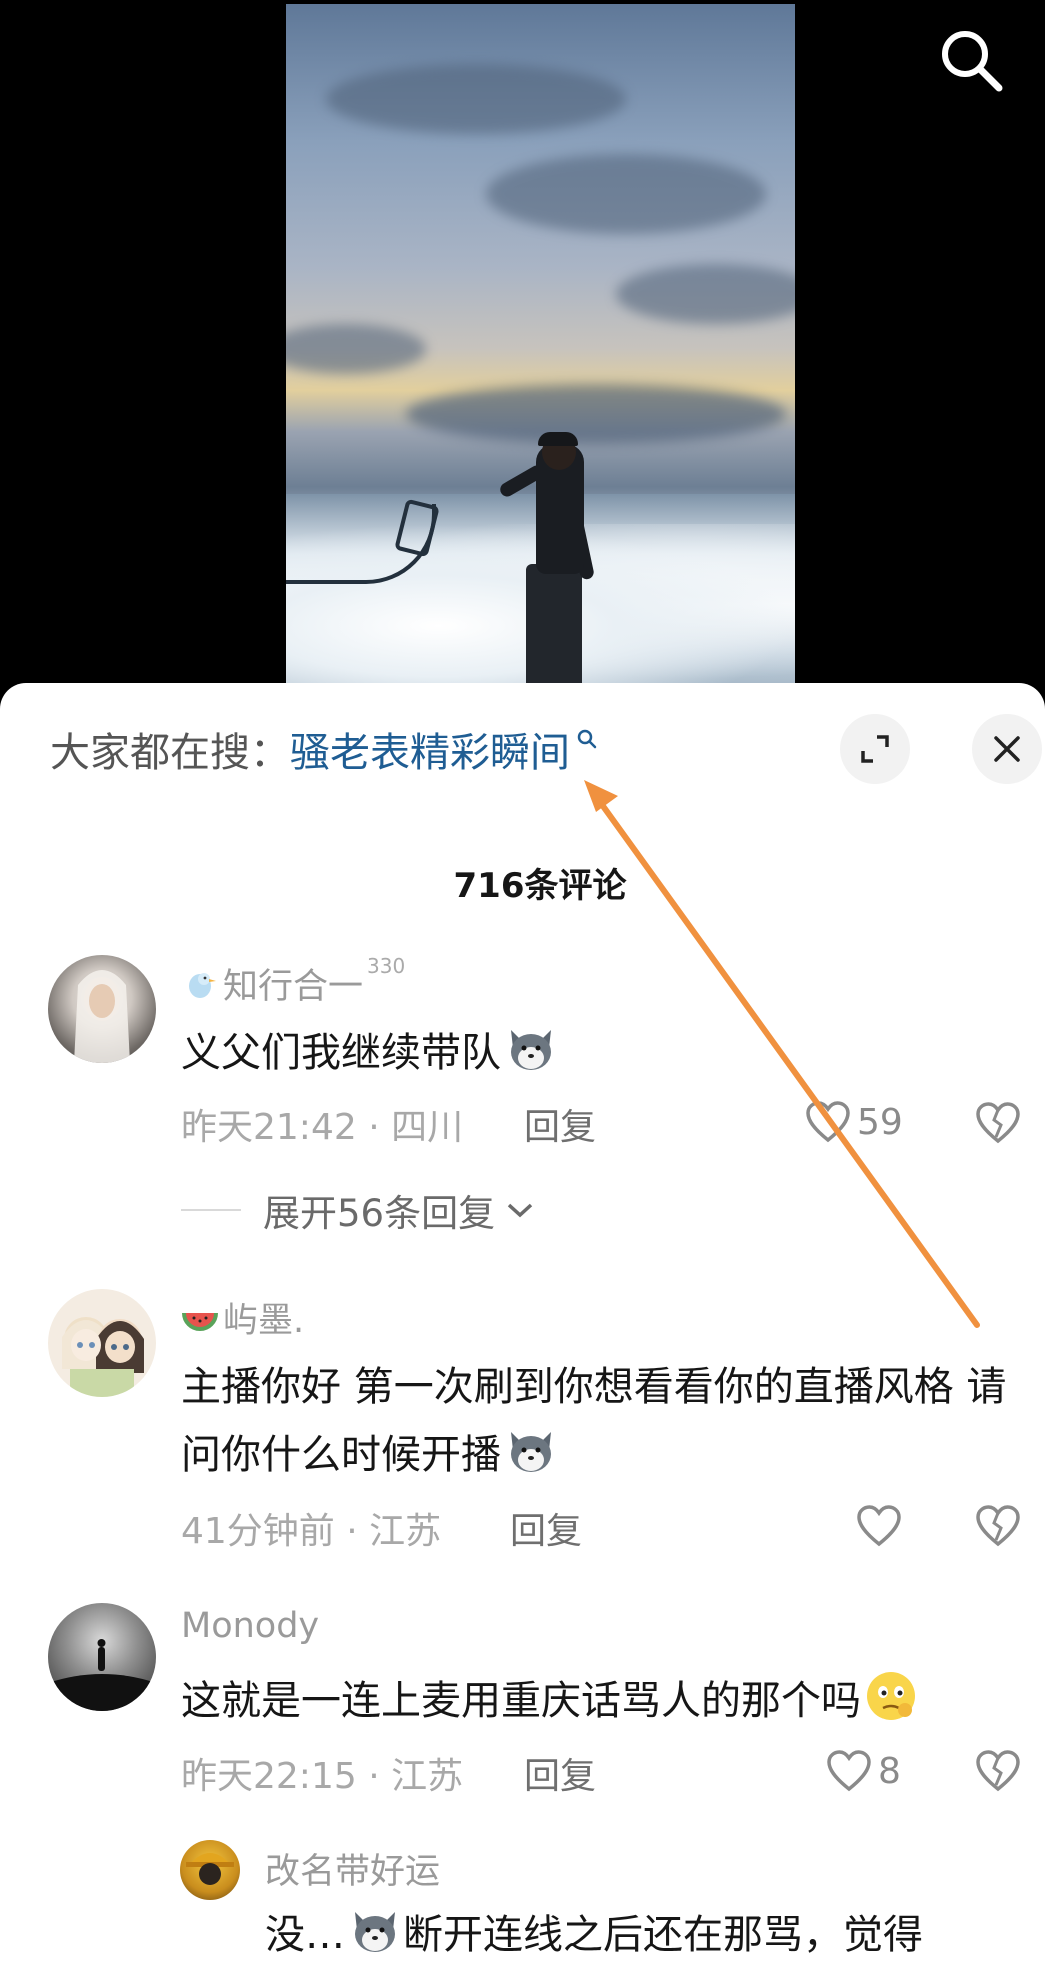  I want to click on comment-location: 四川, so click(427, 1127).